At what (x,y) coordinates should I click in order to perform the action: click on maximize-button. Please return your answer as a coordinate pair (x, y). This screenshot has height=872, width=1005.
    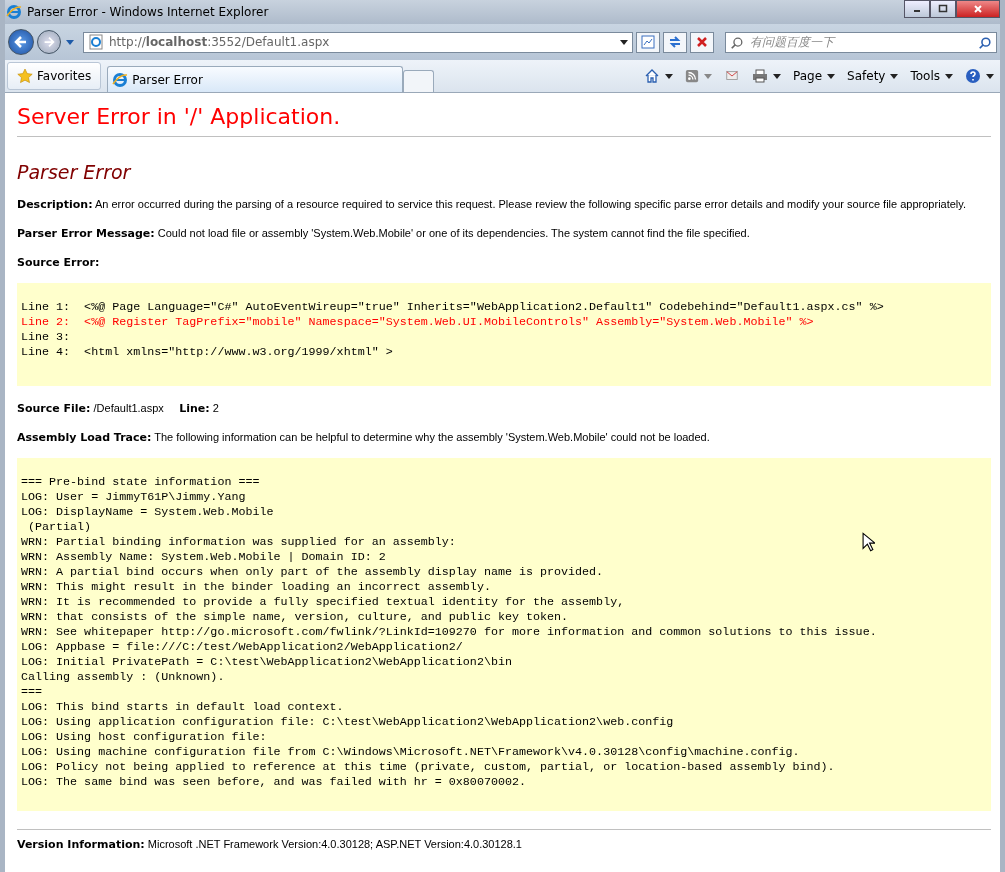
    Looking at the image, I should click on (943, 9).